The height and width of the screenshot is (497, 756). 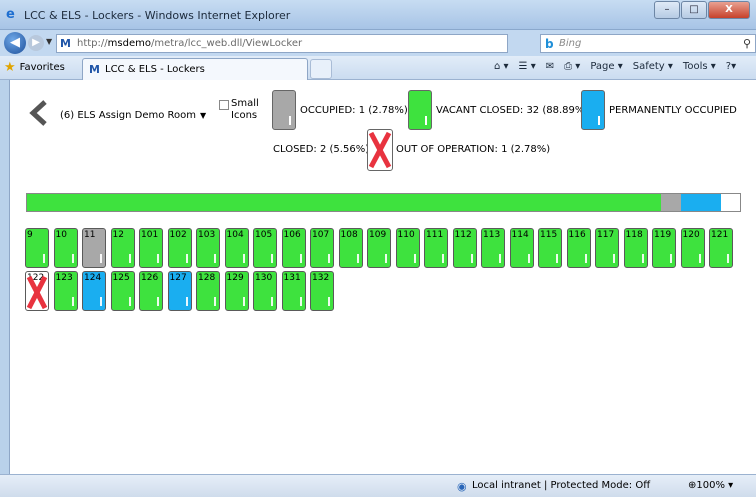 I want to click on locker-121: 121, so click(x=721, y=248).